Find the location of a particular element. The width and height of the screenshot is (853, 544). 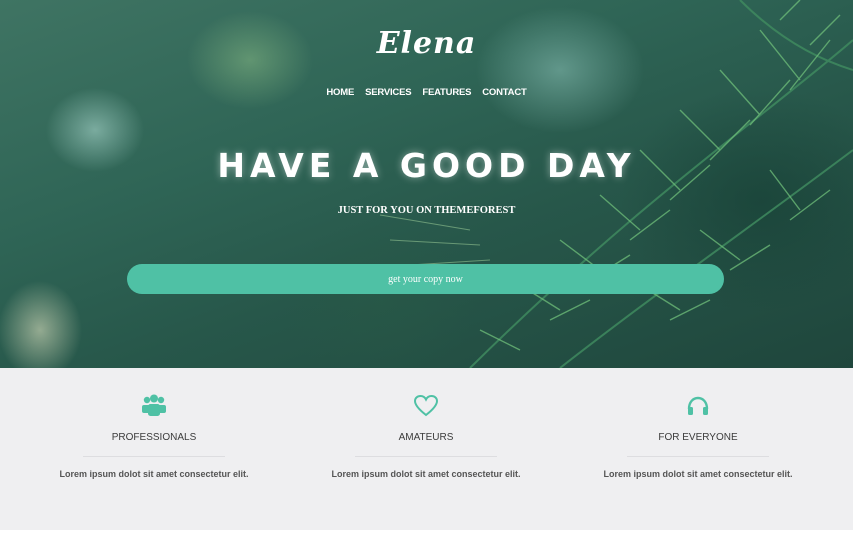

feature-title: AMATEURS is located at coordinates (426, 437).